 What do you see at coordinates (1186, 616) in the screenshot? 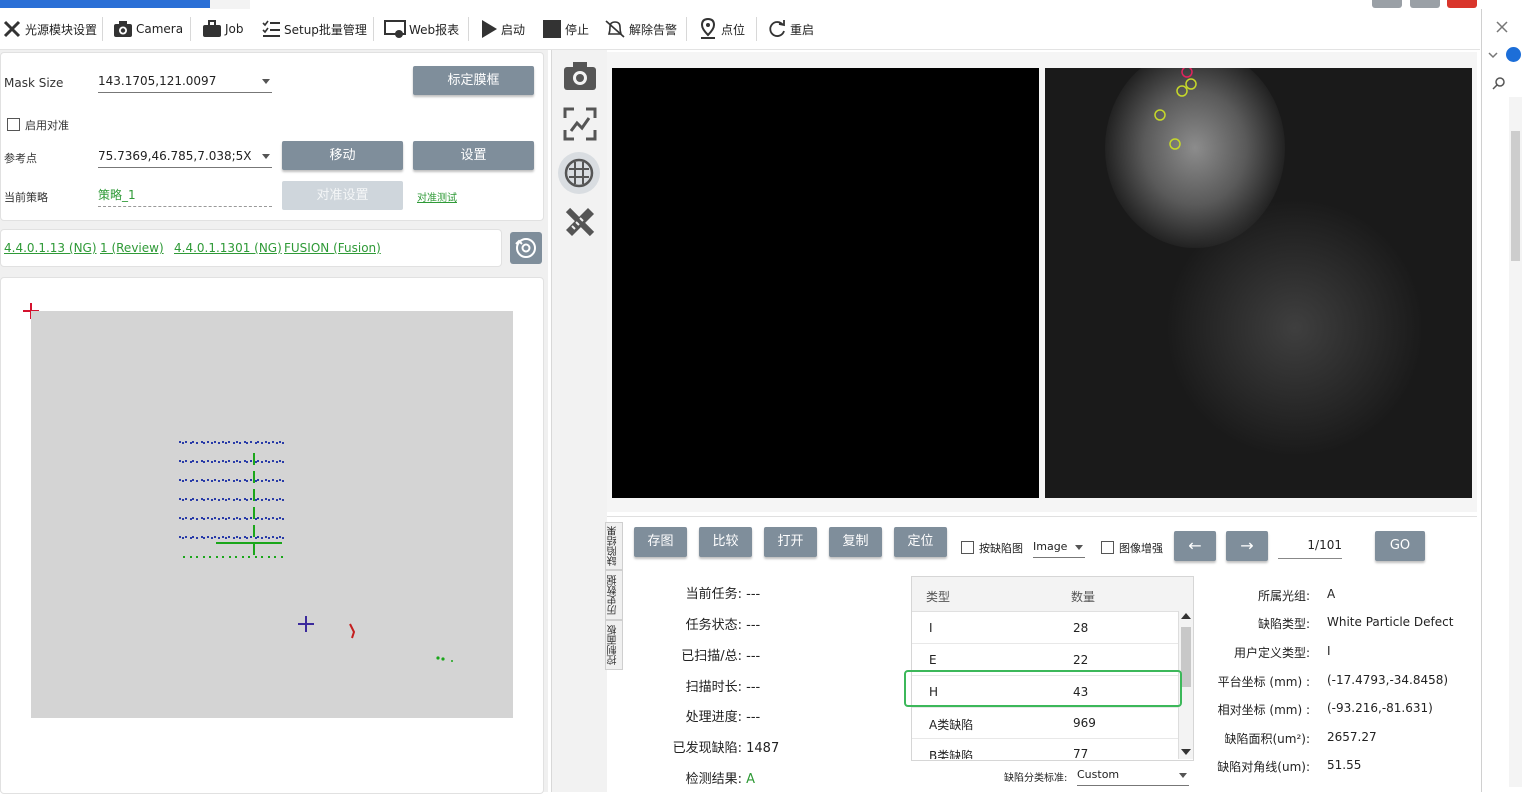
I see `scroll-up-icon` at bounding box center [1186, 616].